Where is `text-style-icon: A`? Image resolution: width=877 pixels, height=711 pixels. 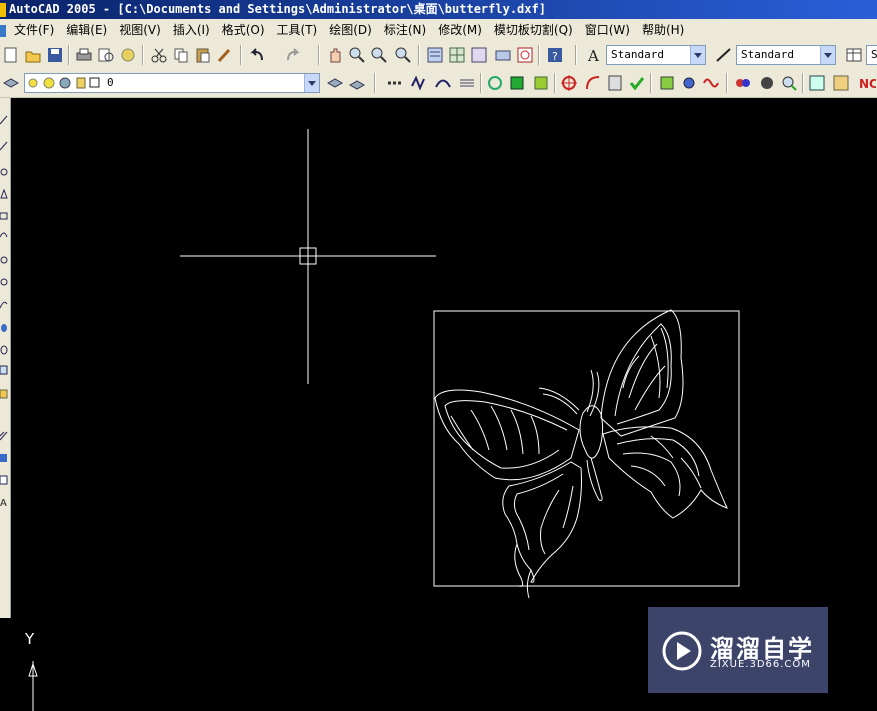 text-style-icon: A is located at coordinates (595, 55).